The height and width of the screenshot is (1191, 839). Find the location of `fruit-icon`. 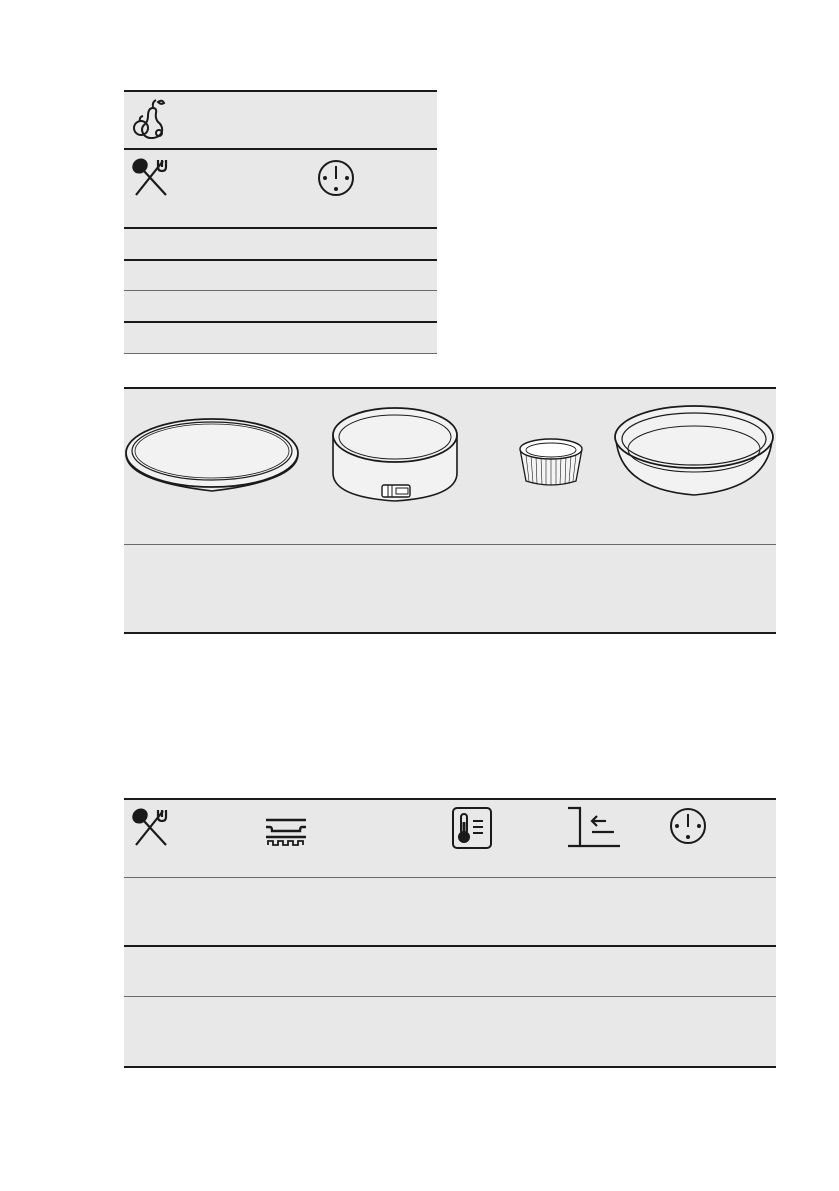

fruit-icon is located at coordinates (150, 118).